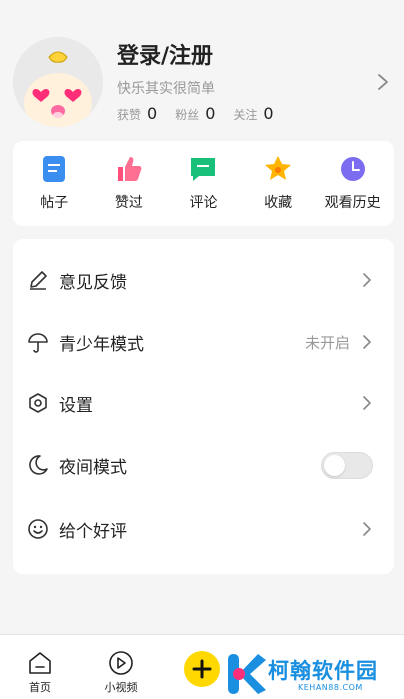  Describe the element at coordinates (129, 183) in the screenshot. I see `shortcut-liked: 赞过` at that location.